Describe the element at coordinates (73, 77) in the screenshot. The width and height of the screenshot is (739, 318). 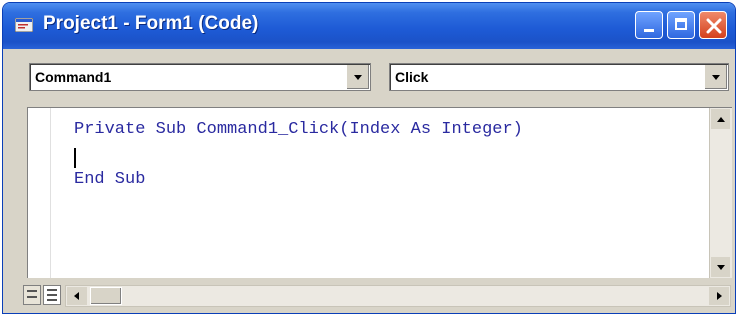
I see `object-combo-value: Command1` at that location.